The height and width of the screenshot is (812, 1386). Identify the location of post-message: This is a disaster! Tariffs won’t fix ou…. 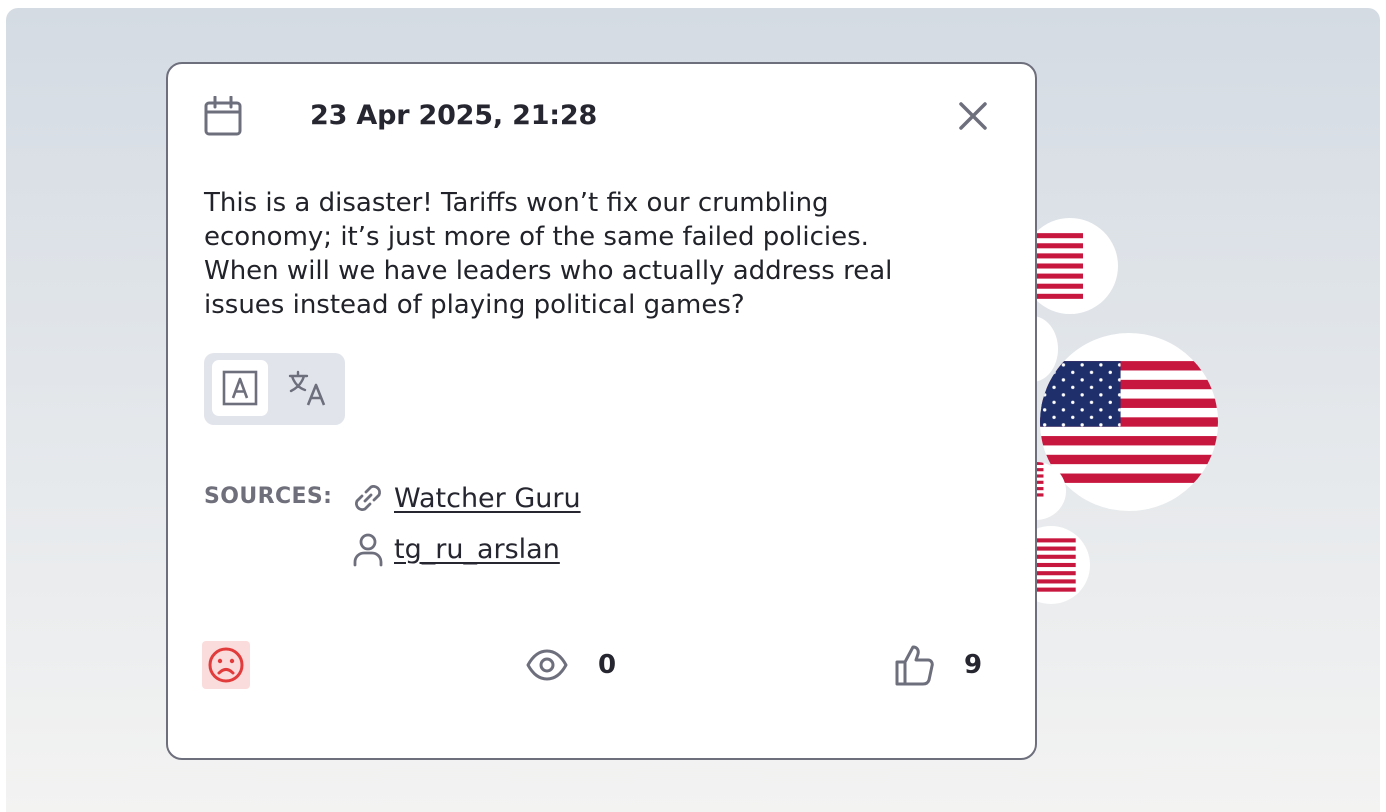
(548, 254).